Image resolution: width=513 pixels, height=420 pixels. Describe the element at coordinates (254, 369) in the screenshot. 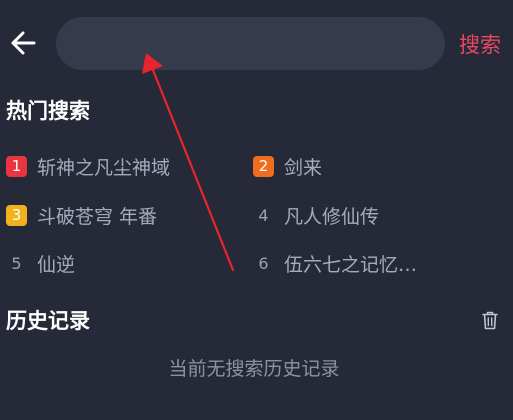

I see `history-empty-message: 当前无搜索历史记录` at that location.